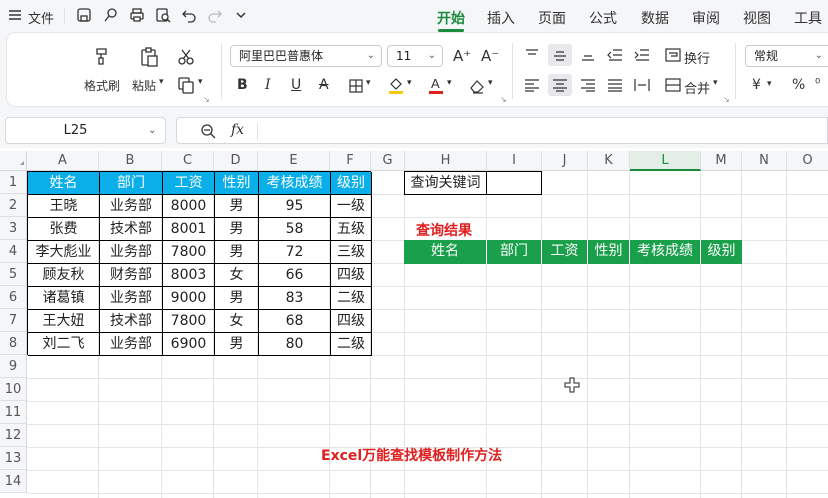 The height and width of the screenshot is (498, 828). Describe the element at coordinates (237, 275) in the screenshot. I see `table-cell: 女` at that location.